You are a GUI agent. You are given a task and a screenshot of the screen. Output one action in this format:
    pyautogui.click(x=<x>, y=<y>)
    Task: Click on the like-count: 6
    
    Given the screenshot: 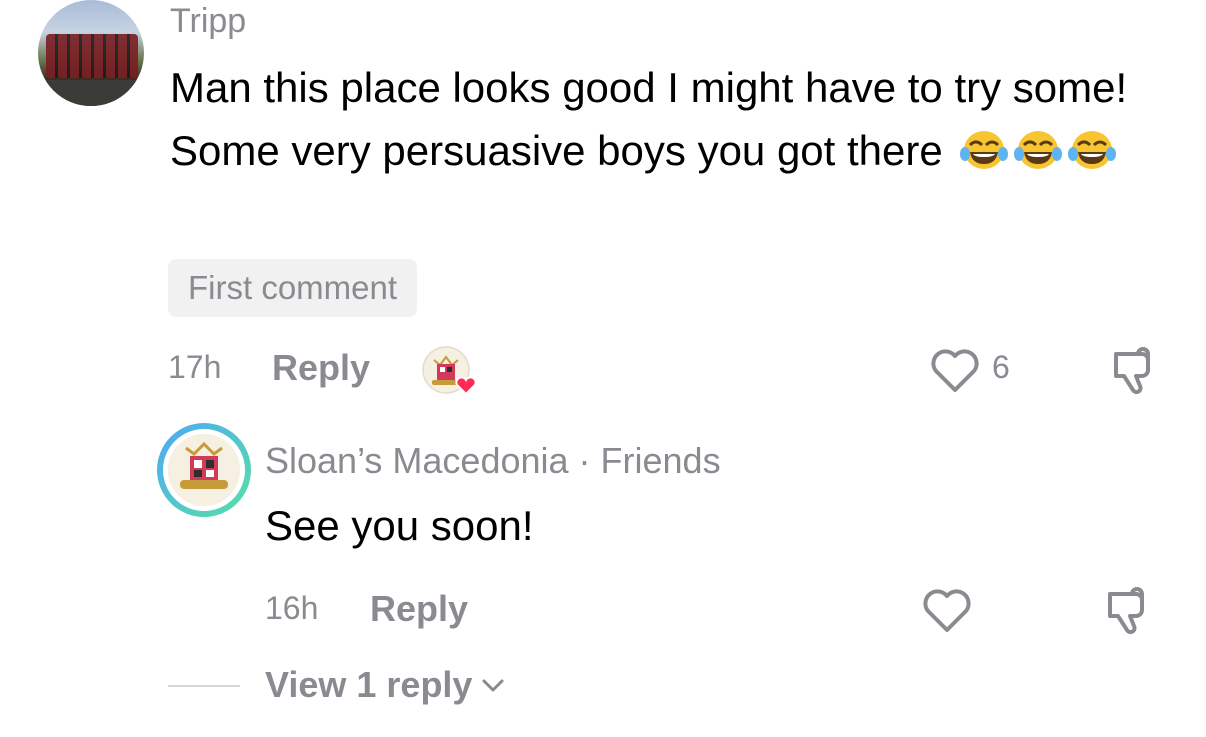 What is the action you would take?
    pyautogui.click(x=1001, y=367)
    